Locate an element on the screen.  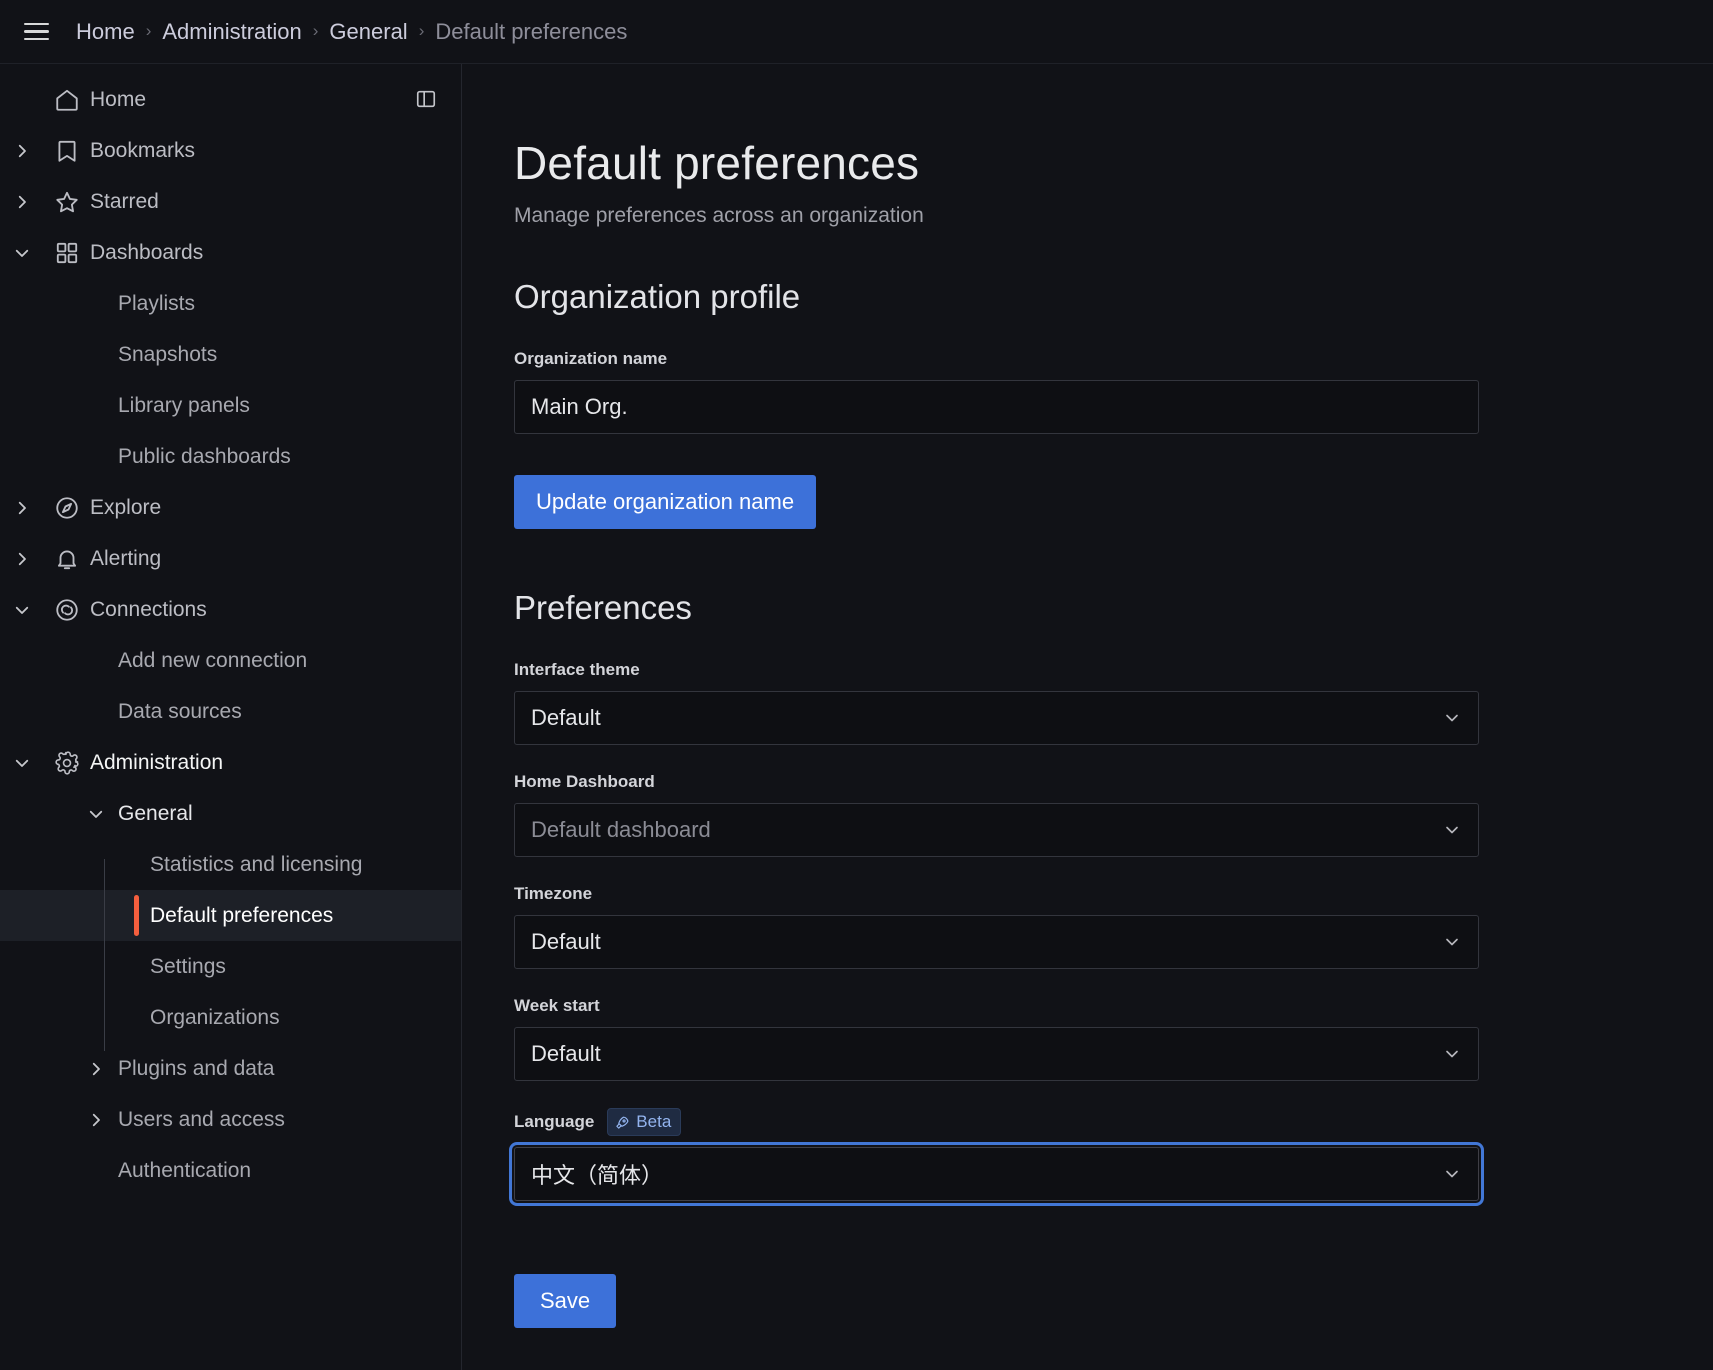
sidebar-item-data-sources: Data sources is located at coordinates (230, 711).